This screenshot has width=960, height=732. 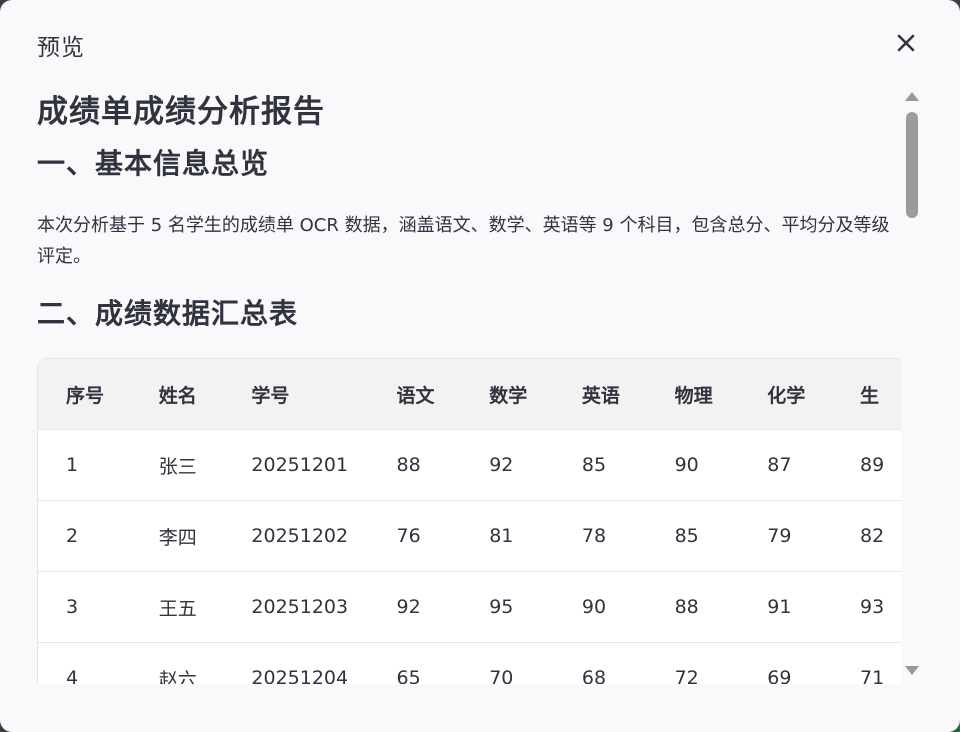 What do you see at coordinates (324, 607) in the screenshot?
I see `cell-student-id: 20251203` at bounding box center [324, 607].